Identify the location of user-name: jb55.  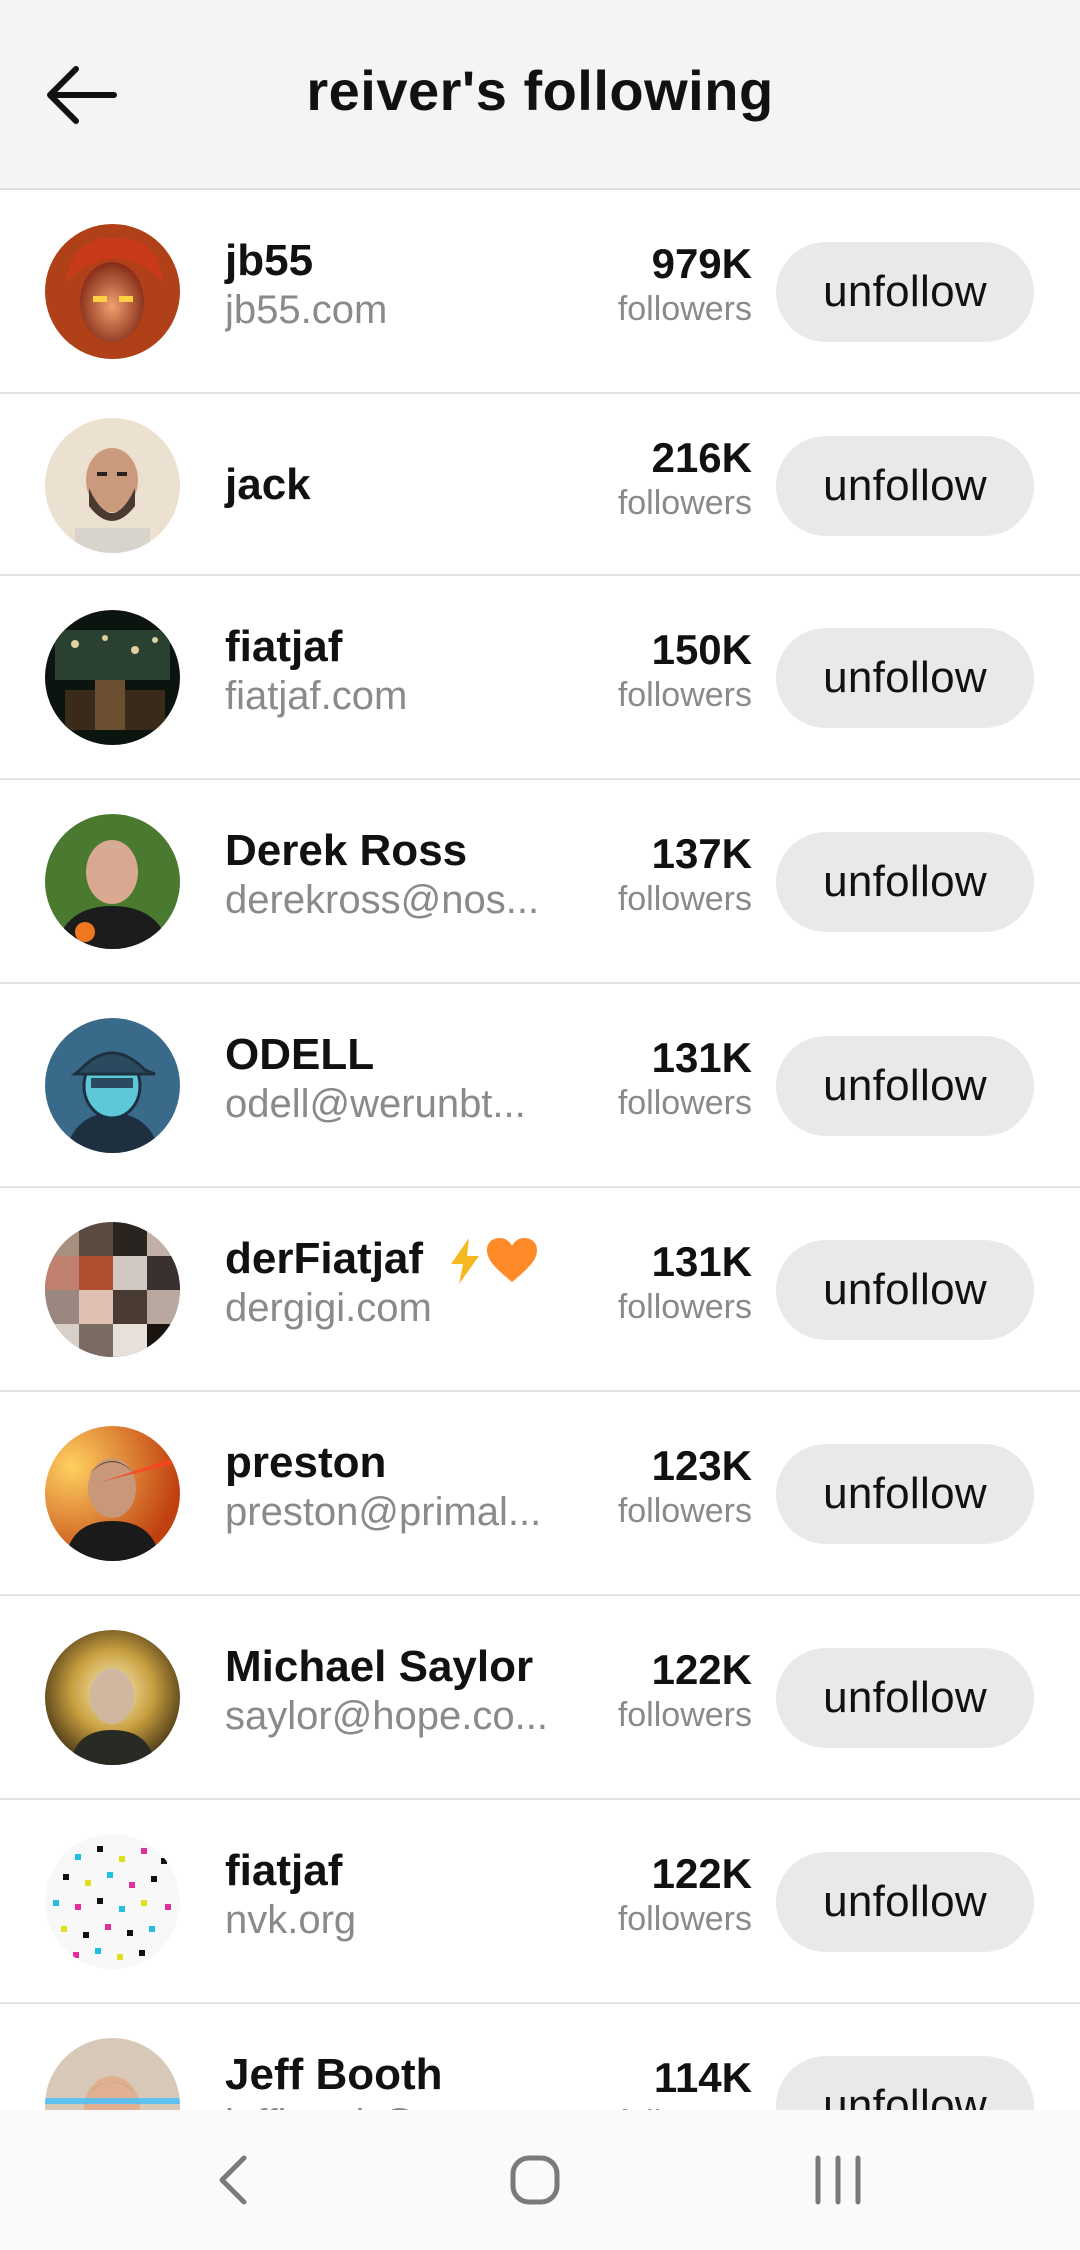
(269, 260).